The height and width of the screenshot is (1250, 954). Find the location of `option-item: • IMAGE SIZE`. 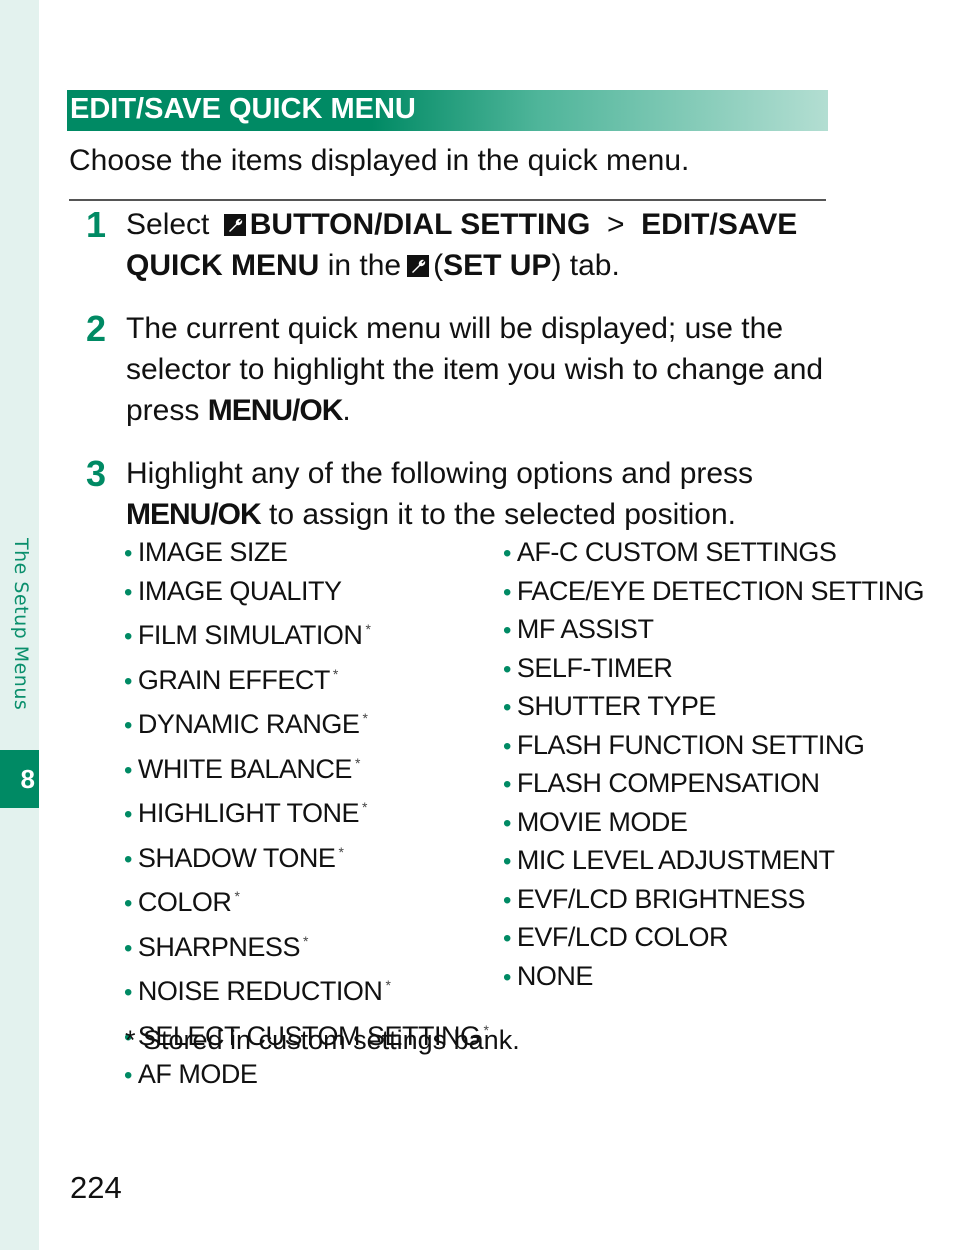

option-item: • IMAGE SIZE is located at coordinates (309, 553).